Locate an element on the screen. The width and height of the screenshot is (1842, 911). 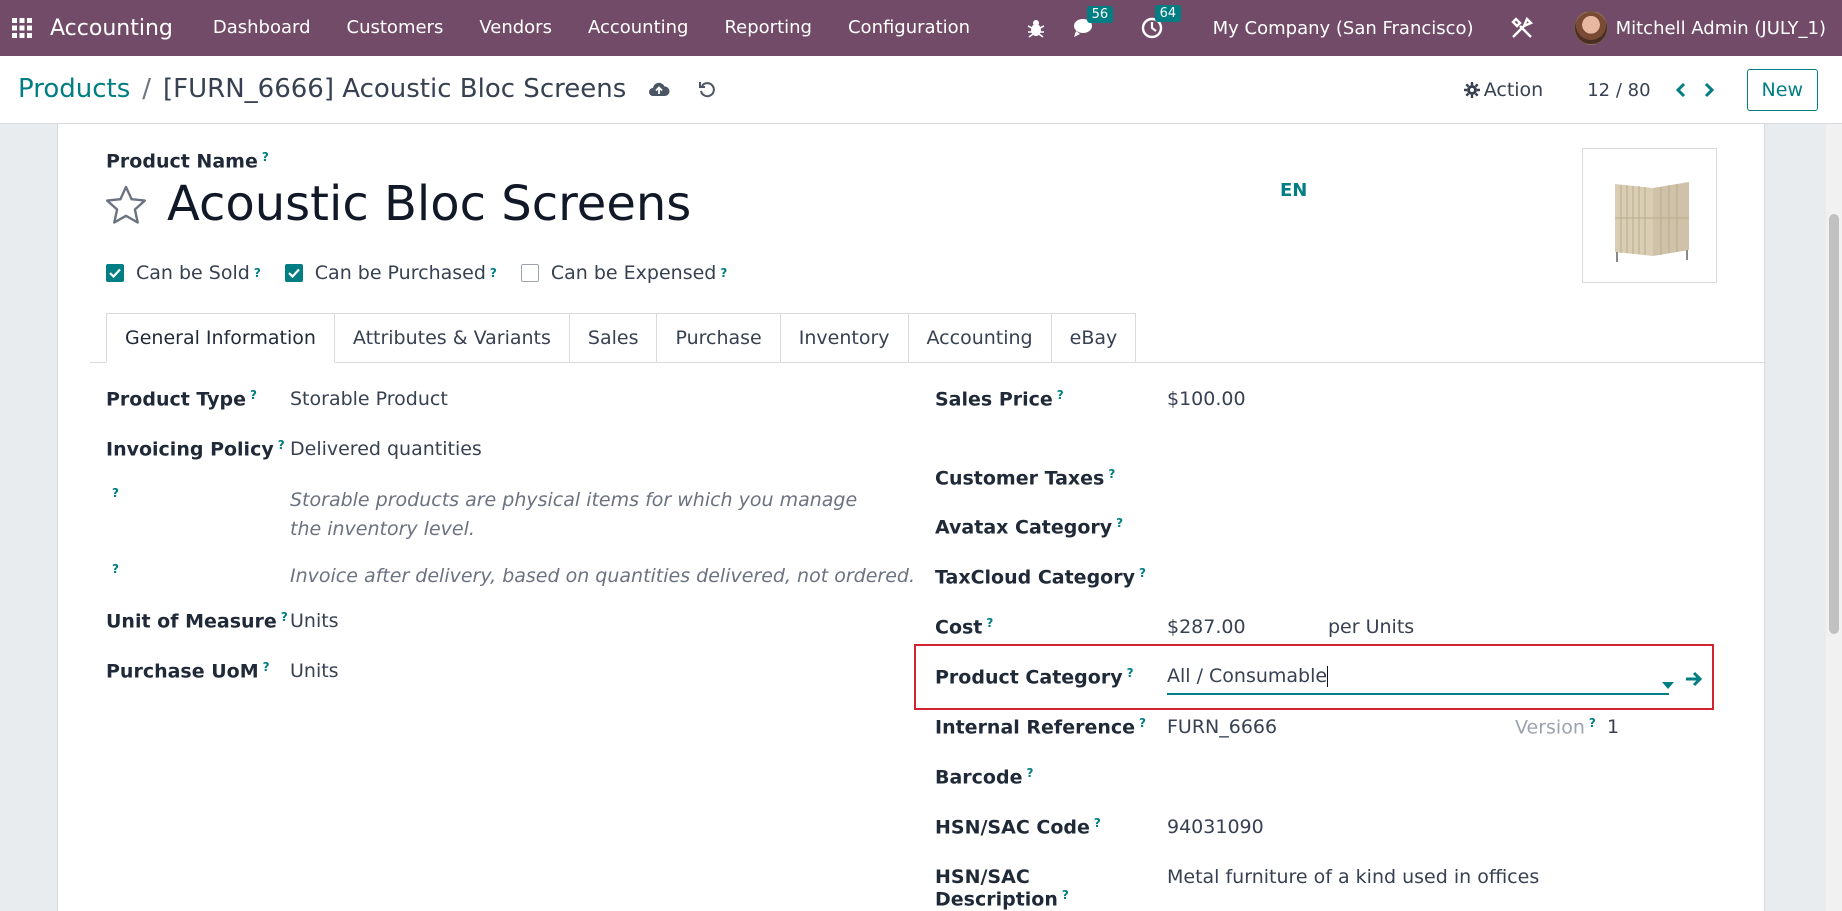
product-category-row: Product Category? is located at coordinates (1034, 677).